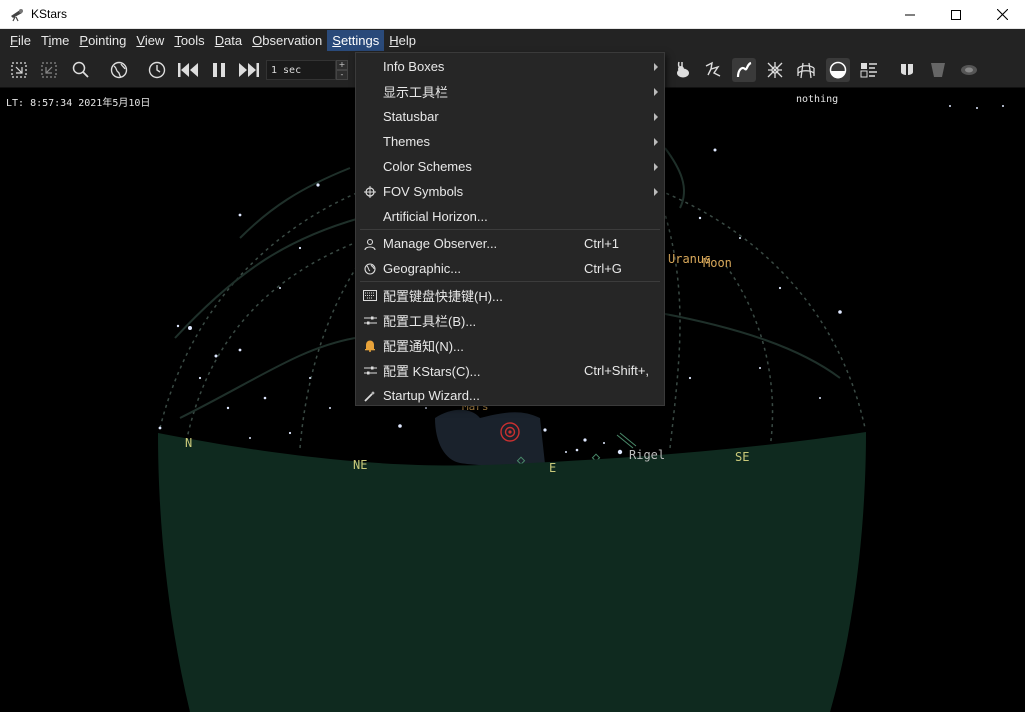 The height and width of the screenshot is (712, 1025). I want to click on find-object-button, so click(81, 70).